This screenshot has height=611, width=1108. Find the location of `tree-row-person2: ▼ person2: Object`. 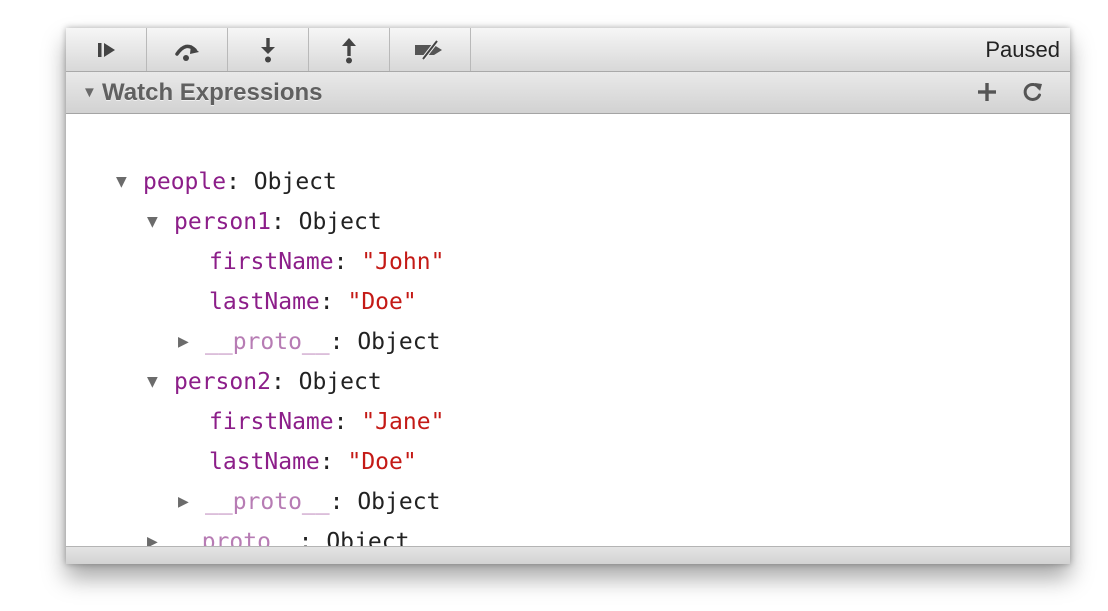

tree-row-person2: ▼ person2: Object is located at coordinates (568, 382).